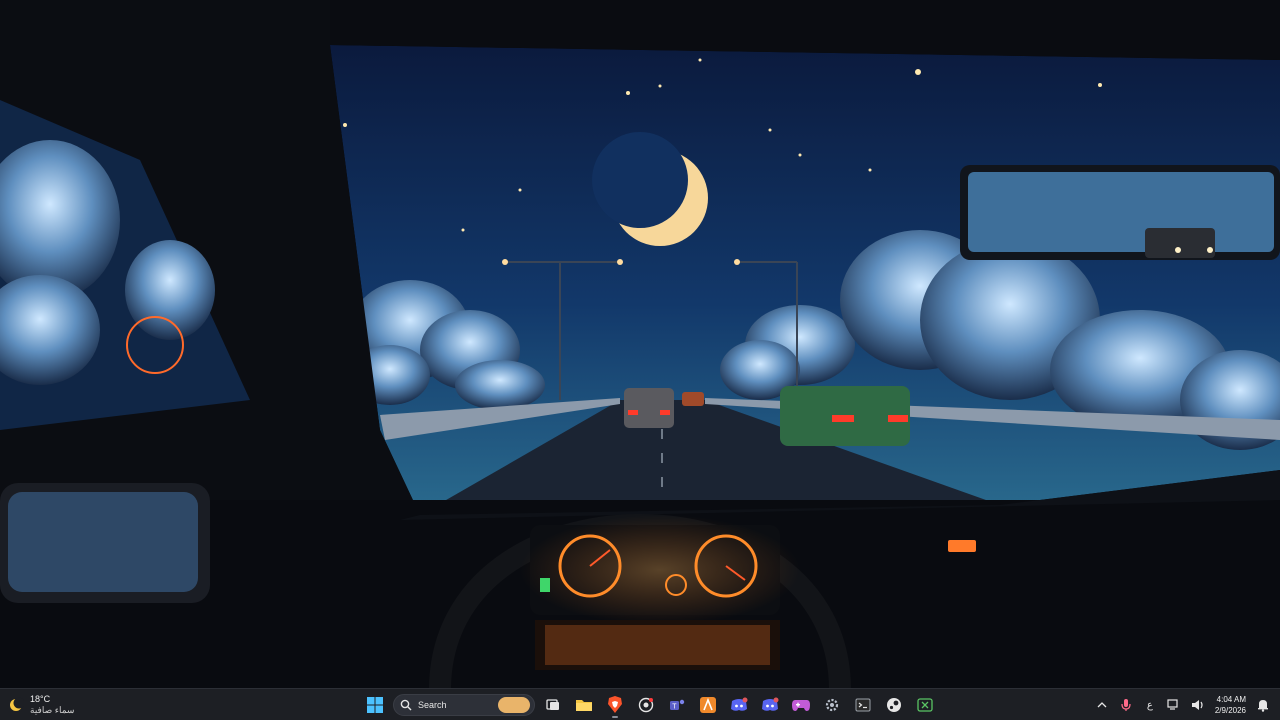  I want to click on steam-icon, so click(894, 705).